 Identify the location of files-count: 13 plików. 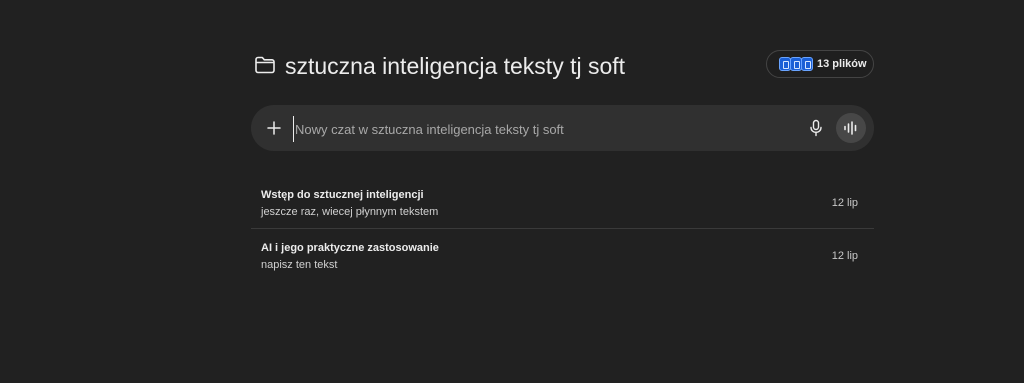
(842, 64).